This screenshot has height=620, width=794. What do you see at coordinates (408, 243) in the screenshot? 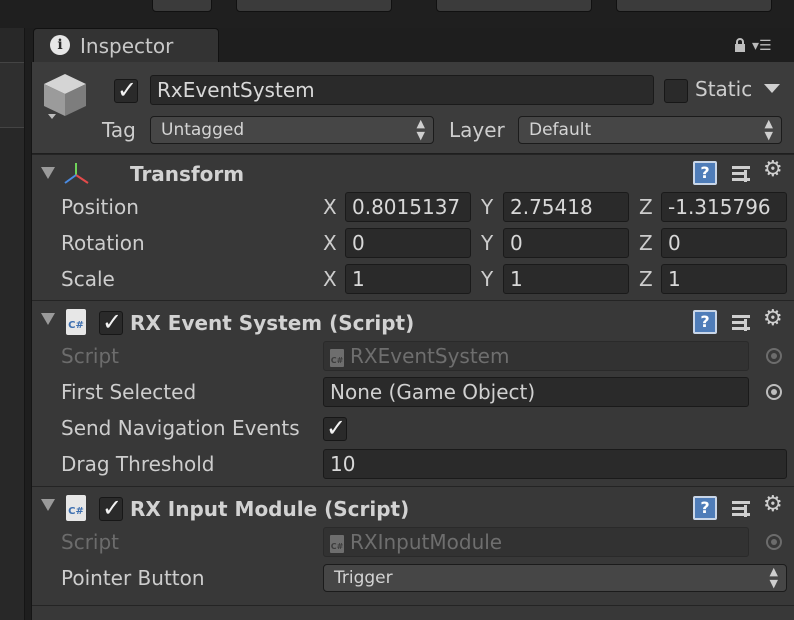
I see `rotation-x-field: 0` at bounding box center [408, 243].